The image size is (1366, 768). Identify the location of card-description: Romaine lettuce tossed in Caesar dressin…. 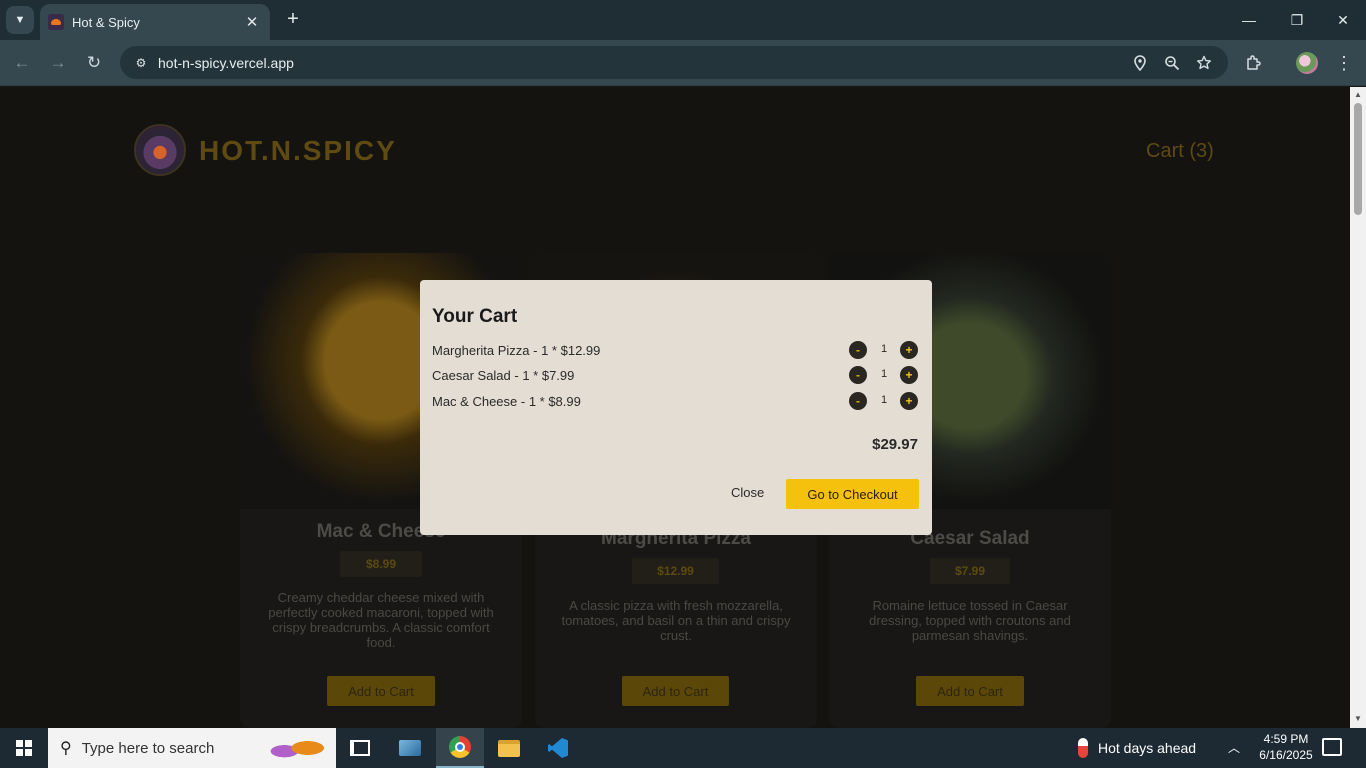
(970, 620).